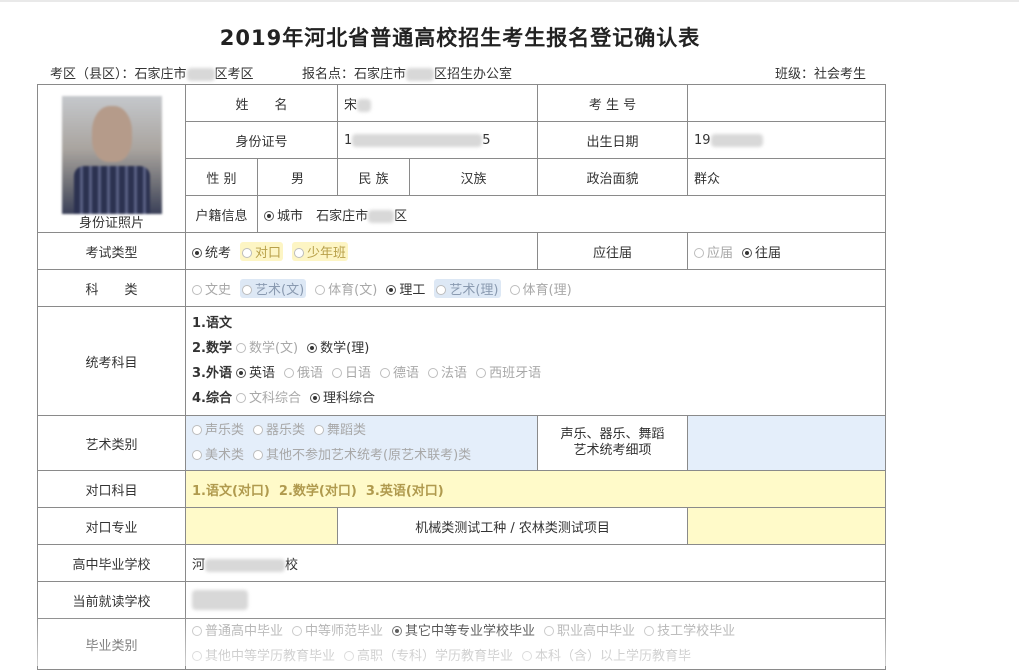 The height and width of the screenshot is (670, 1019). I want to click on radio-option-label: 体育(理), so click(547, 290).